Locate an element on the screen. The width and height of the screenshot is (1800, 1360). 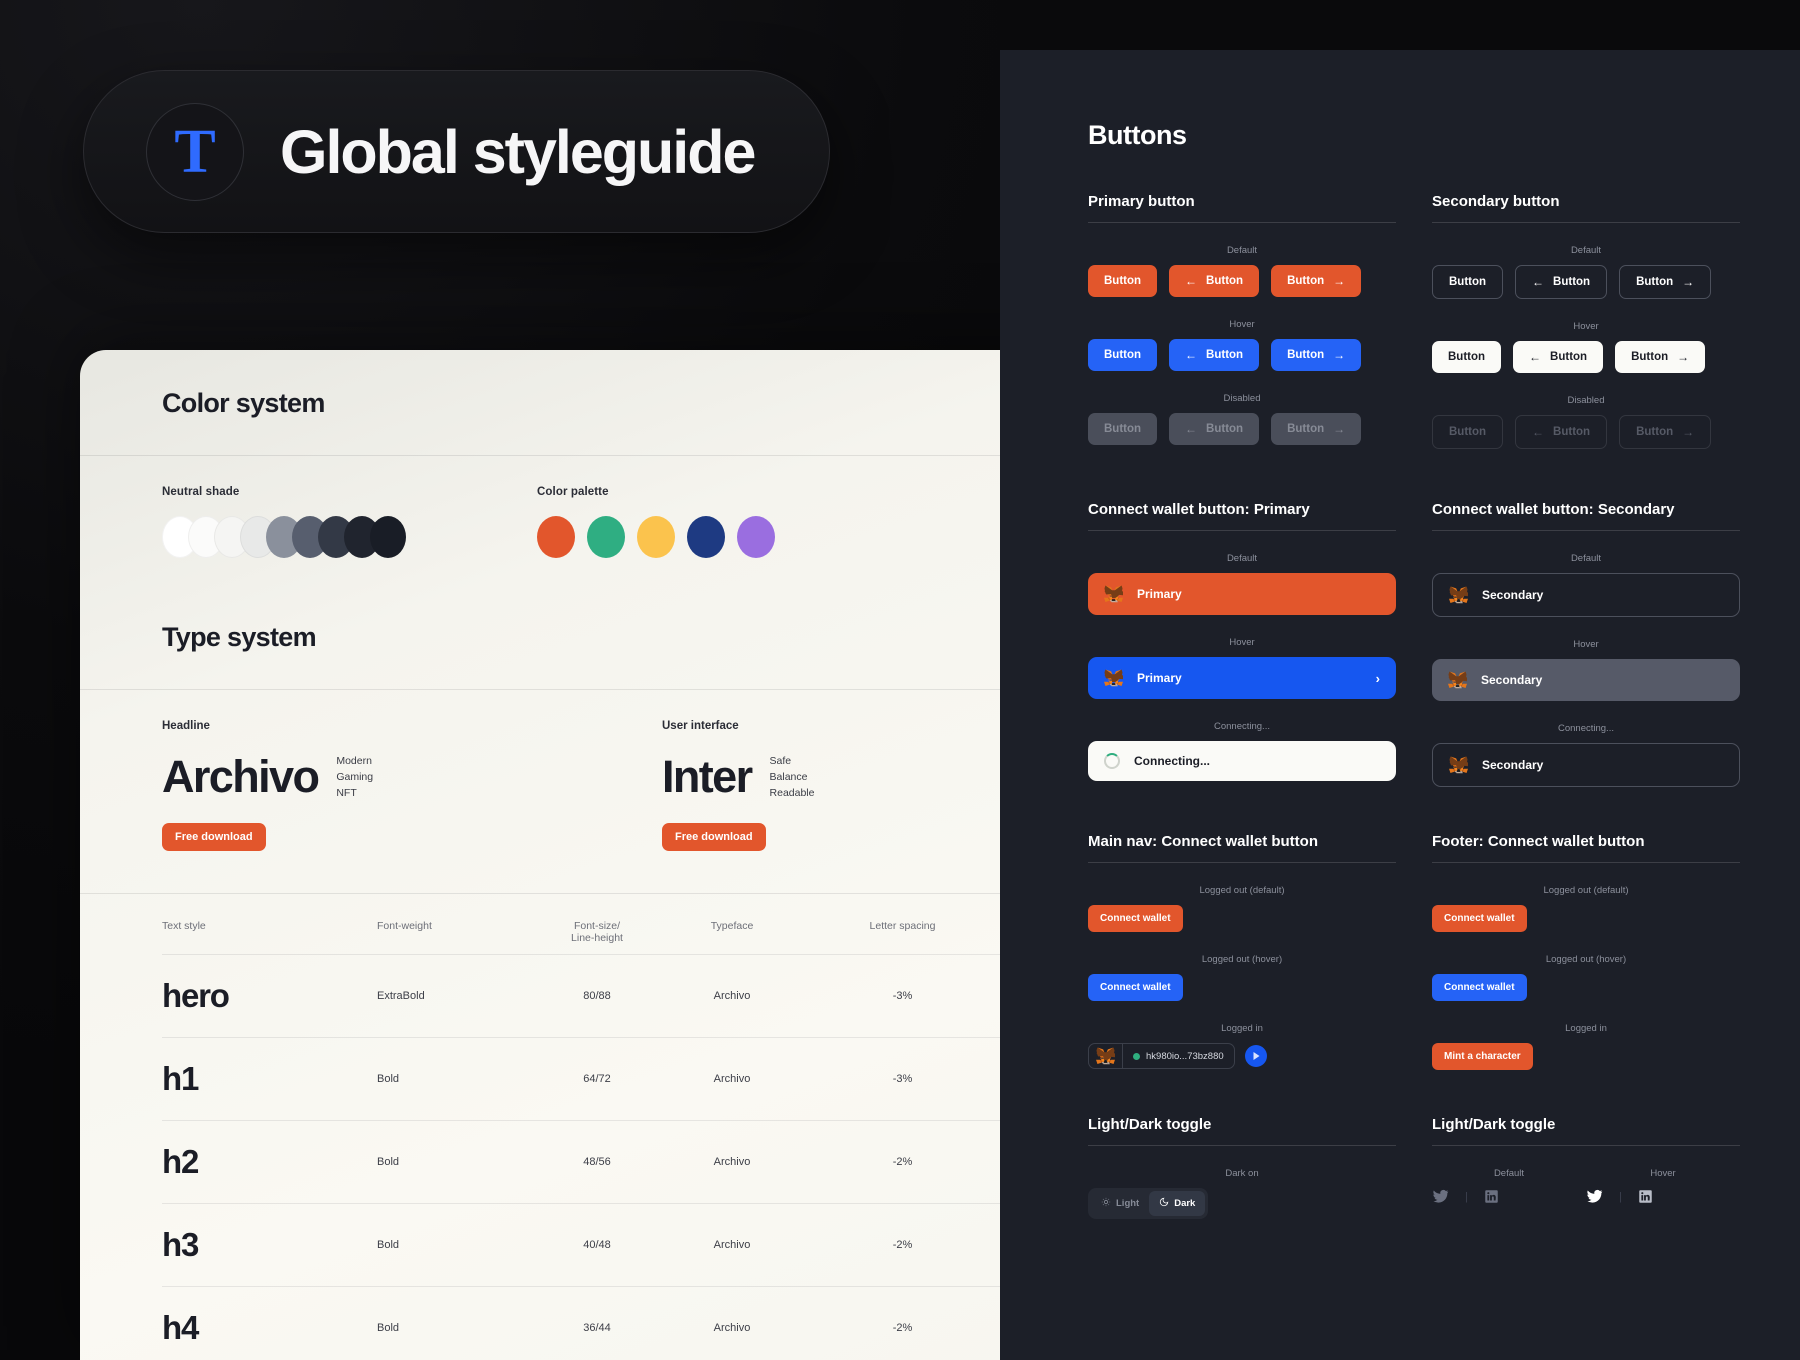
type-style-name: h4 is located at coordinates (269, 1323).